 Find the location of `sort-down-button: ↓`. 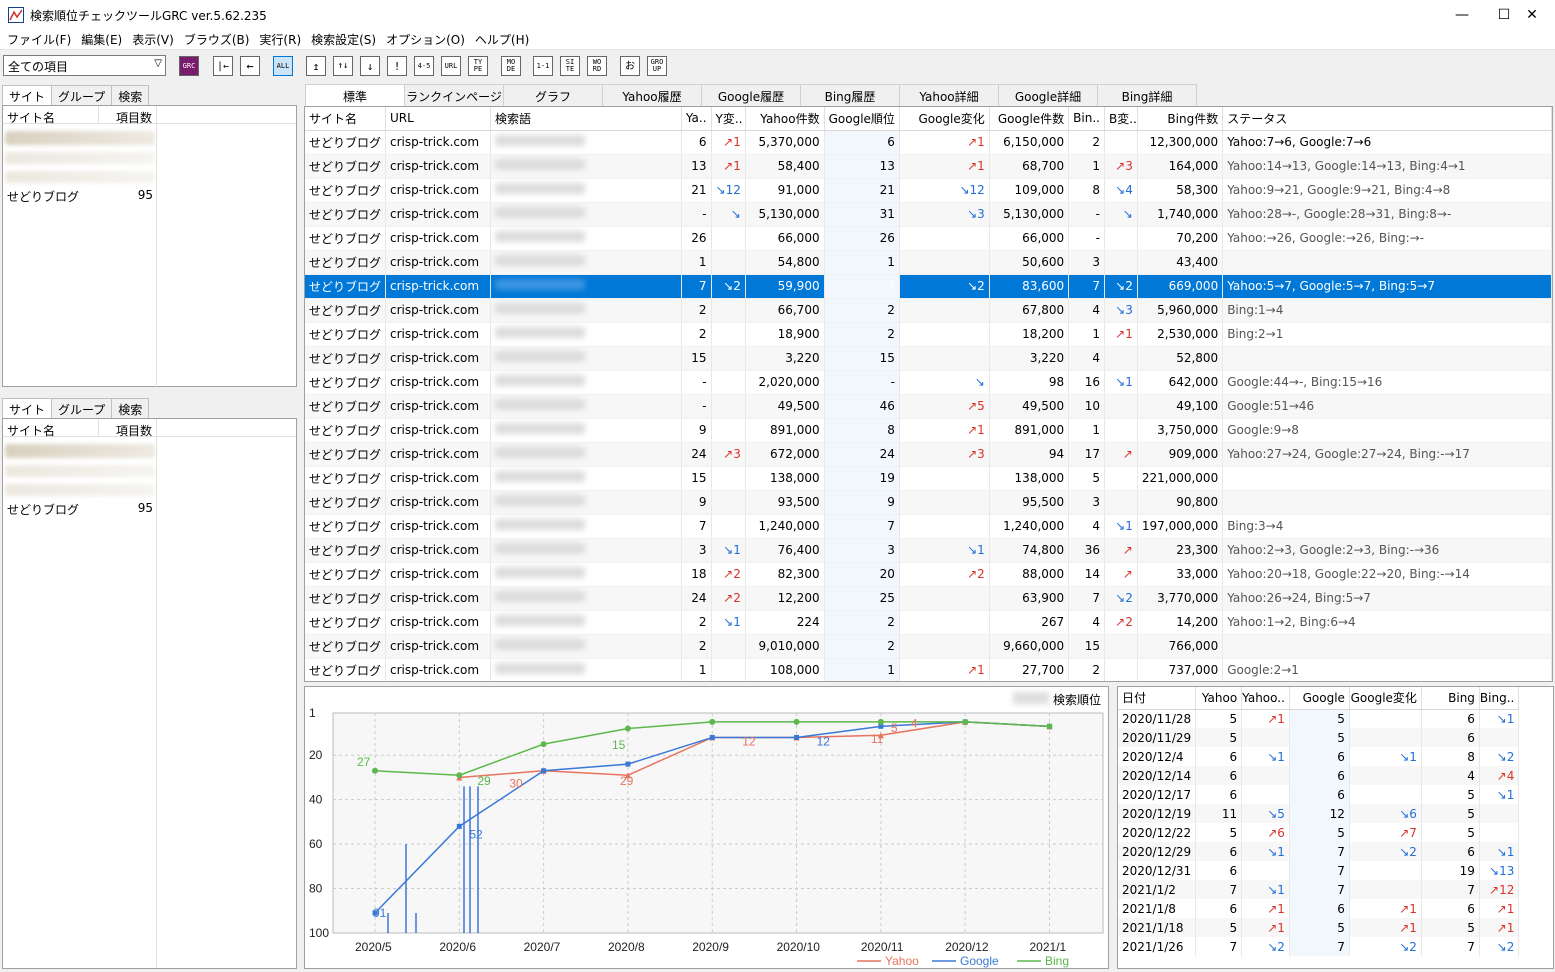

sort-down-button: ↓ is located at coordinates (370, 66).